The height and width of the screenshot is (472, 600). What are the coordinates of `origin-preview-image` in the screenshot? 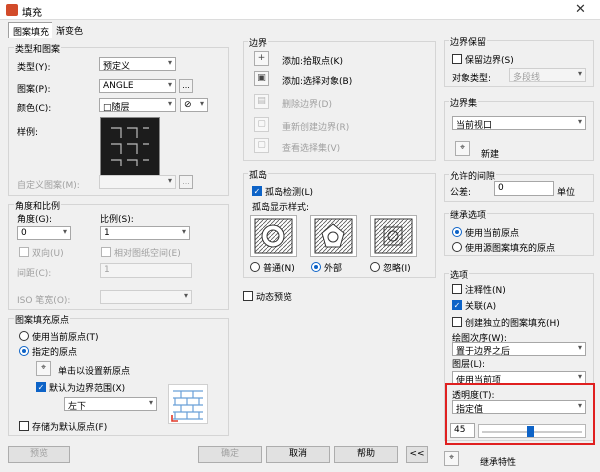 It's located at (188, 404).